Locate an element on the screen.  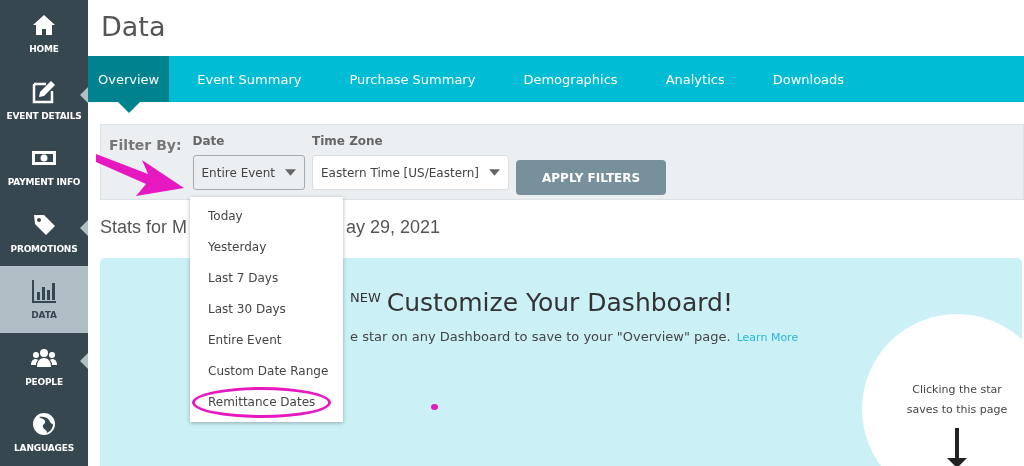
sidebar-label: EVENT DETAILS is located at coordinates (44, 115).